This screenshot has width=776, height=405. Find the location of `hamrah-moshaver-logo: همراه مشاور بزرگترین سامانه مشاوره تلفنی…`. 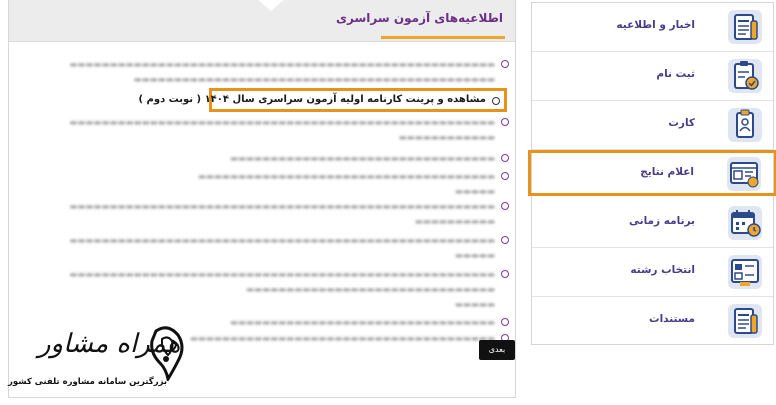

hamrah-moshaver-logo: همراه مشاور بزرگترین سامانه مشاوره تلفنی… is located at coordinates (98, 361).